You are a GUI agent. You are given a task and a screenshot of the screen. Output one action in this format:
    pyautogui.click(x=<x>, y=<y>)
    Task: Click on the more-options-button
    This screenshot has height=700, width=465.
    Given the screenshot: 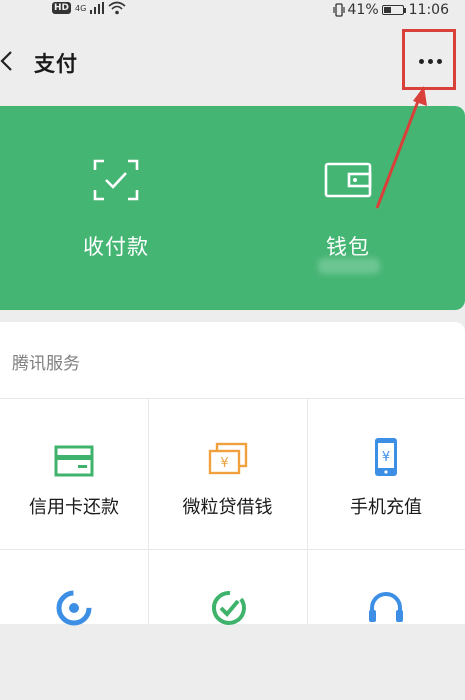 What is the action you would take?
    pyautogui.click(x=430, y=61)
    